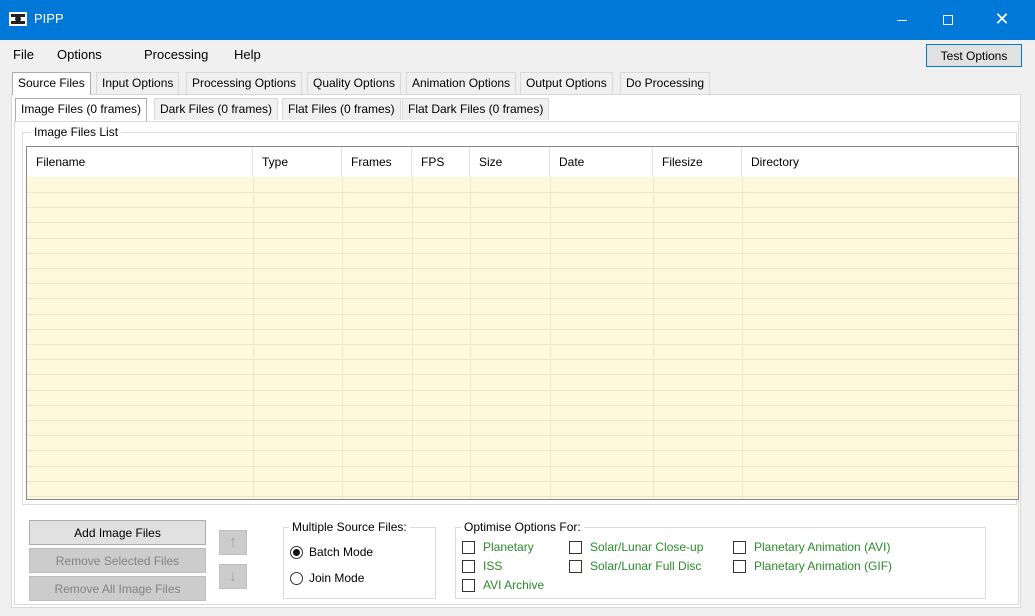 The height and width of the screenshot is (616, 1035). I want to click on column-header-filename: Filename, so click(140, 162).